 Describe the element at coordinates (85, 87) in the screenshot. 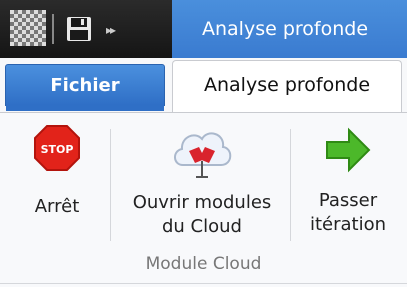

I see `tab-file: Fichier` at that location.